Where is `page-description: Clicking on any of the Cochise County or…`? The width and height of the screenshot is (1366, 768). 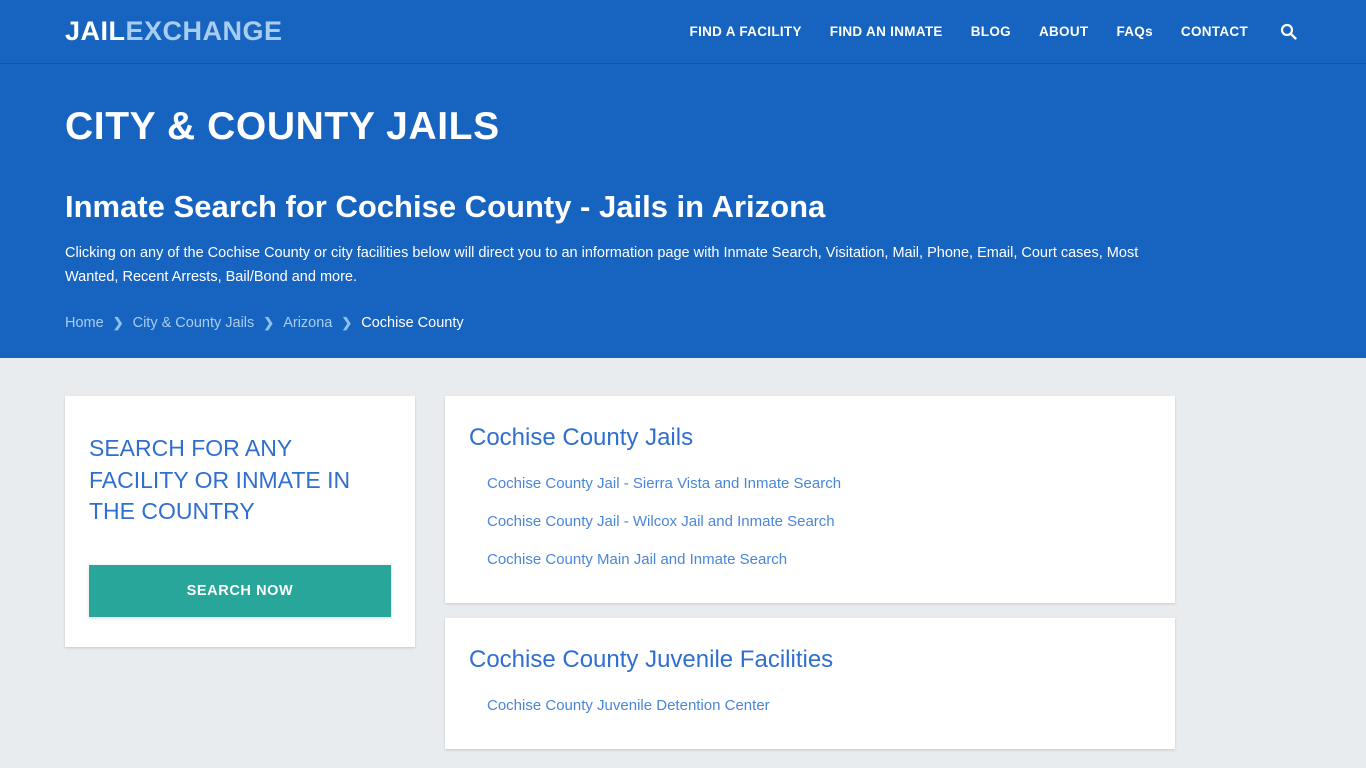 page-description: Clicking on any of the Cochise County or… is located at coordinates (602, 265).